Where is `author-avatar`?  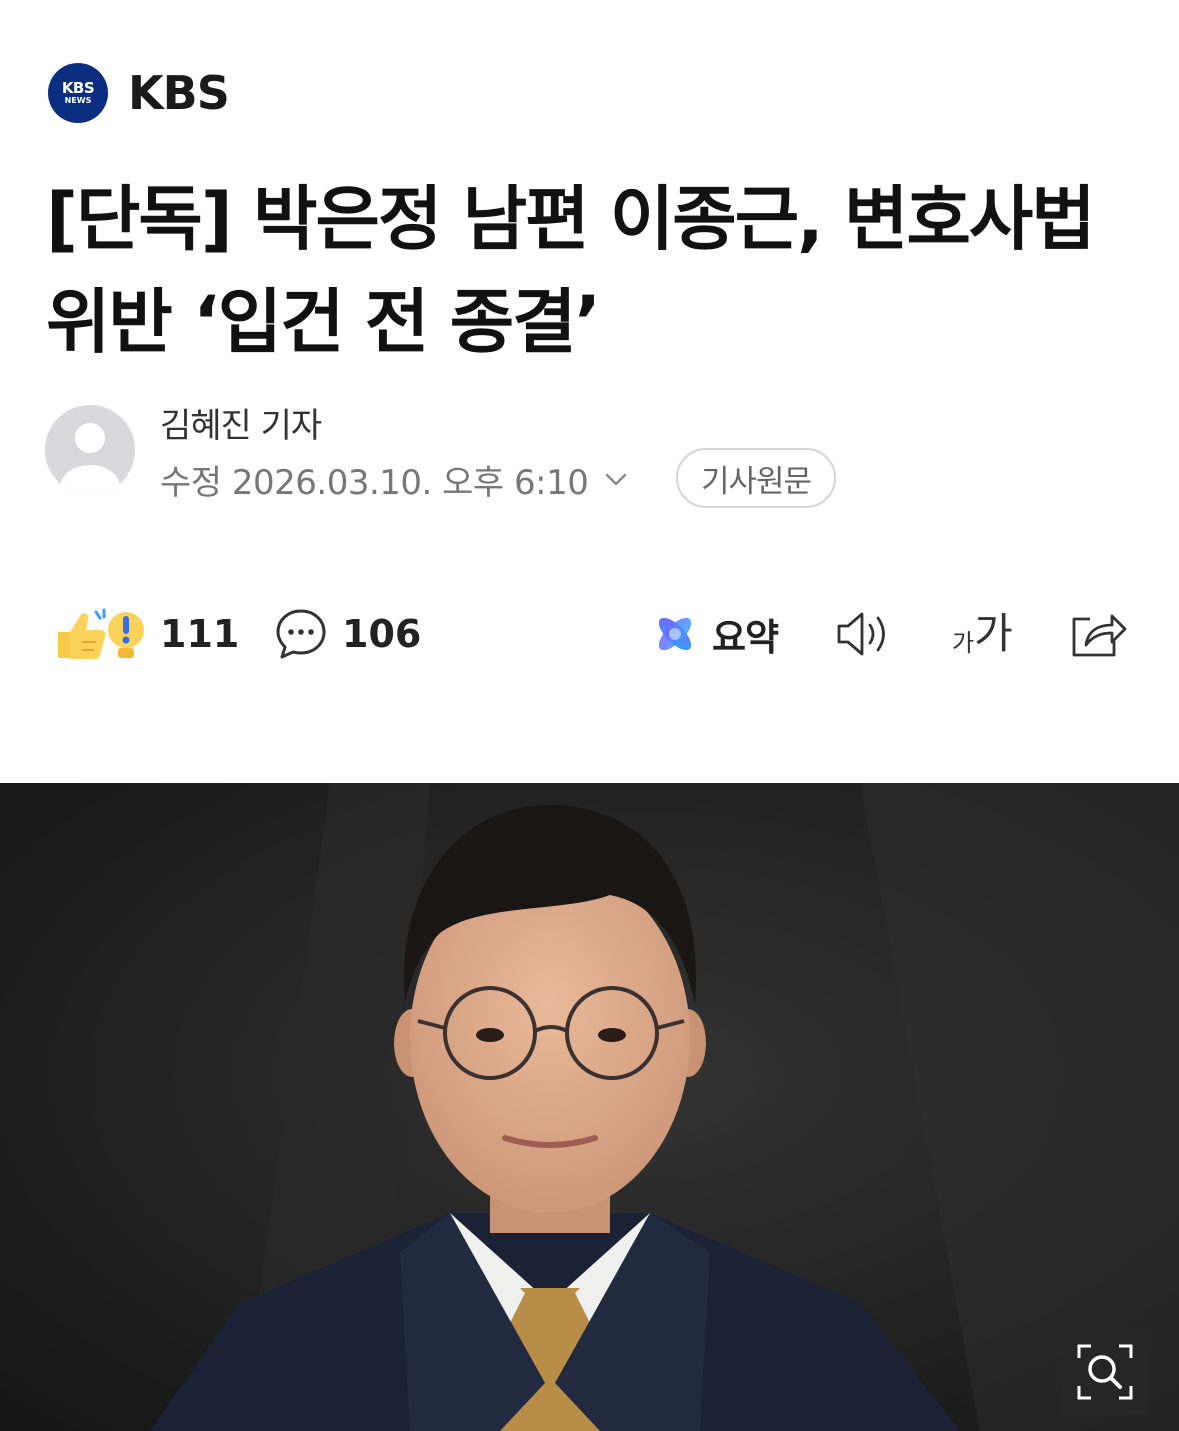 author-avatar is located at coordinates (90, 450).